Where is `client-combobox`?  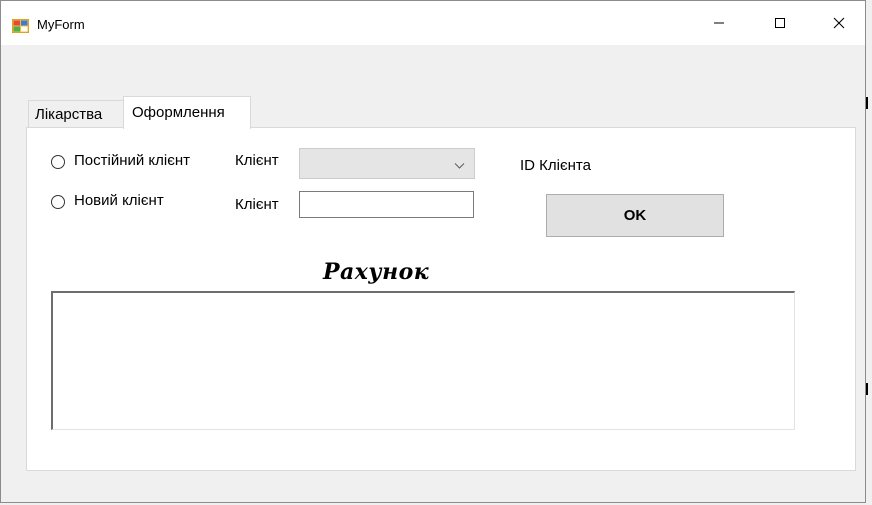
client-combobox is located at coordinates (387, 163).